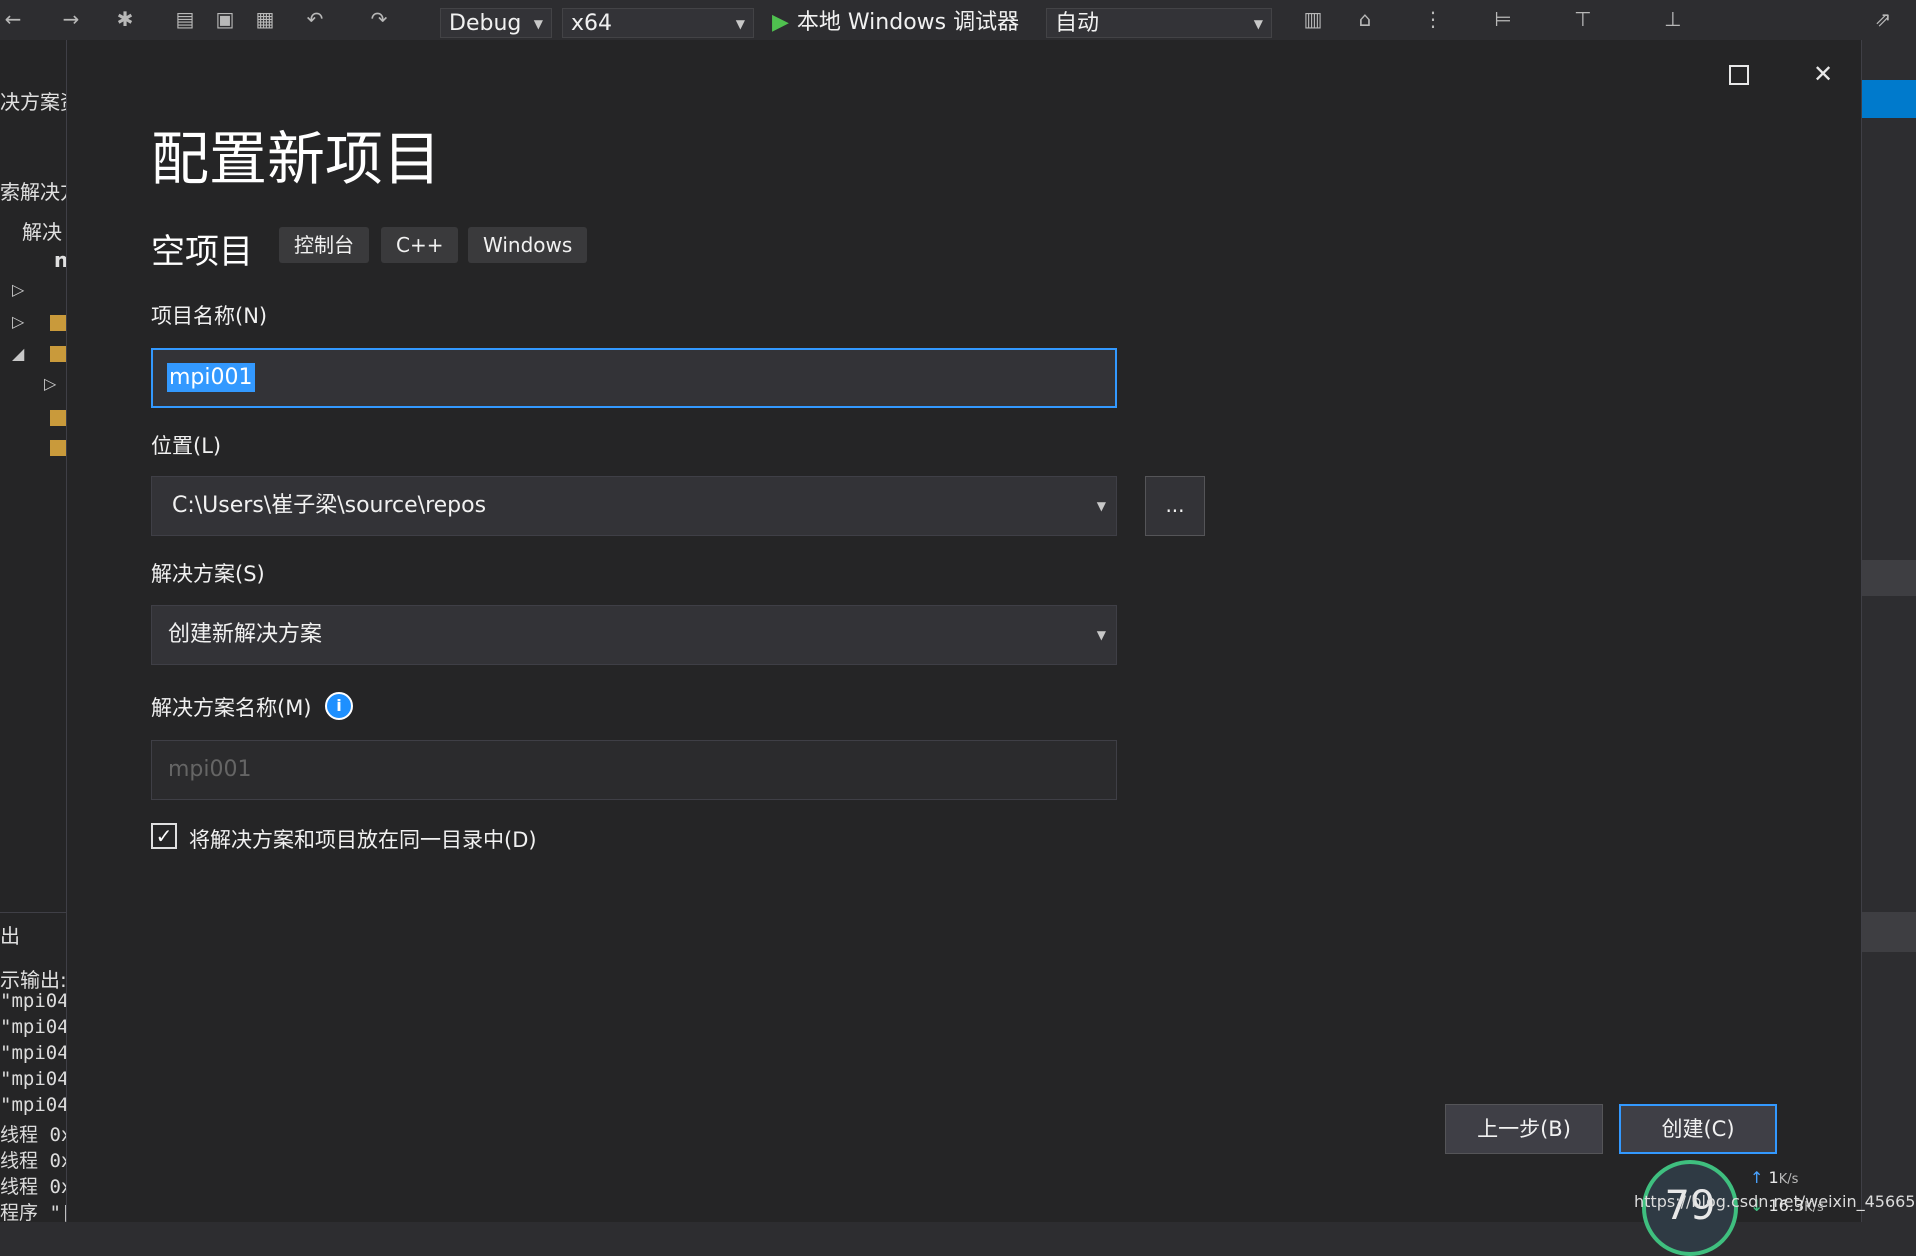 The height and width of the screenshot is (1256, 1916). I want to click on save-all-icon: ▦, so click(265, 19).